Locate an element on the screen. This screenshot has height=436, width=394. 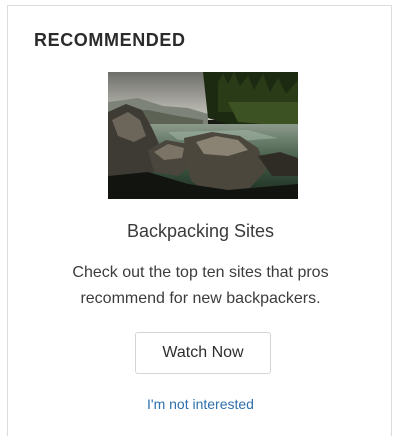
river-landscape-image is located at coordinates (203, 135).